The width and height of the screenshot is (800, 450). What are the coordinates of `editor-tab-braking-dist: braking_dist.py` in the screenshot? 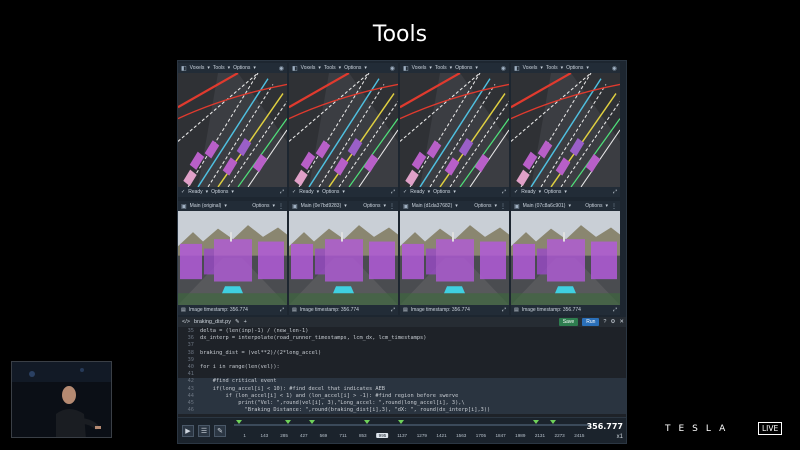 It's located at (212, 322).